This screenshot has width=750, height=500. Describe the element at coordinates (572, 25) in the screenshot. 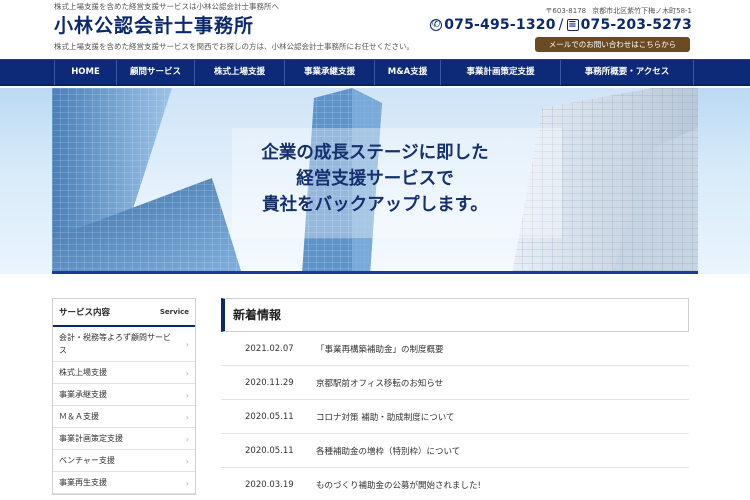

I see `fax-icon: ≡` at that location.